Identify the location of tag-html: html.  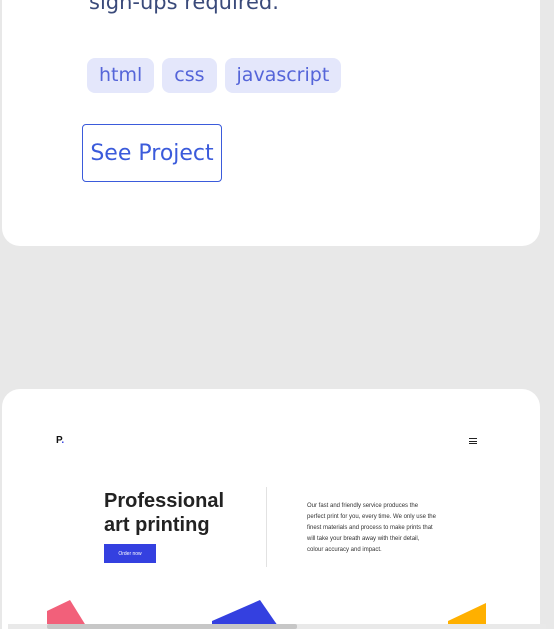
(121, 75).